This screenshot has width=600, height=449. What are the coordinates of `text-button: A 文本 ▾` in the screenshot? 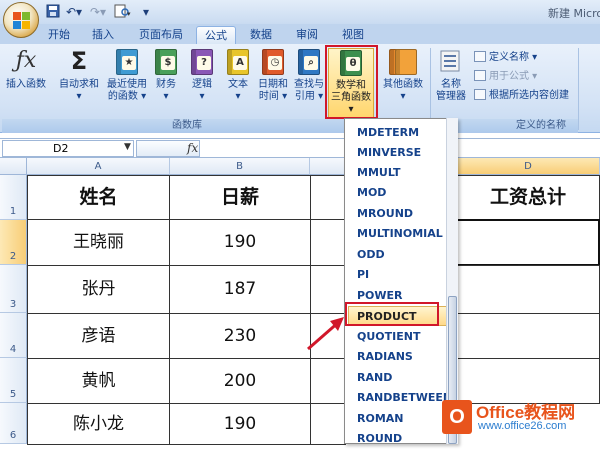 It's located at (238, 75).